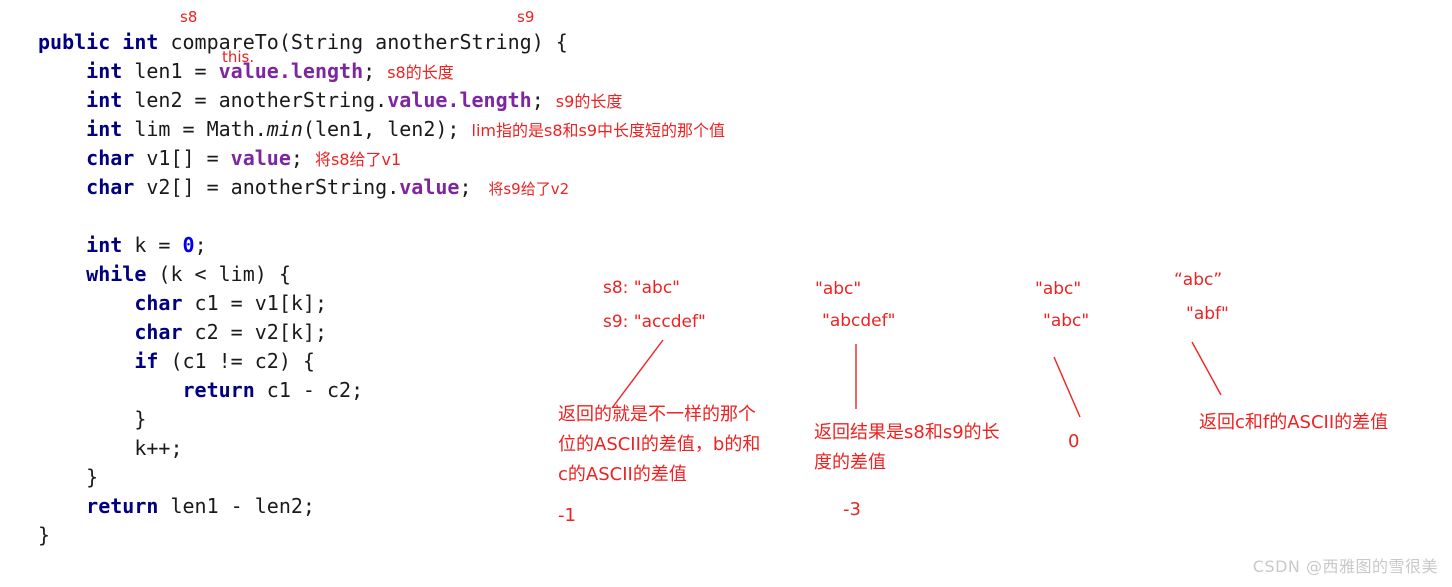 Image resolution: width=1452 pixels, height=587 pixels. What do you see at coordinates (267, 187) in the screenshot?
I see `code-token: v2[] = anotherString.` at bounding box center [267, 187].